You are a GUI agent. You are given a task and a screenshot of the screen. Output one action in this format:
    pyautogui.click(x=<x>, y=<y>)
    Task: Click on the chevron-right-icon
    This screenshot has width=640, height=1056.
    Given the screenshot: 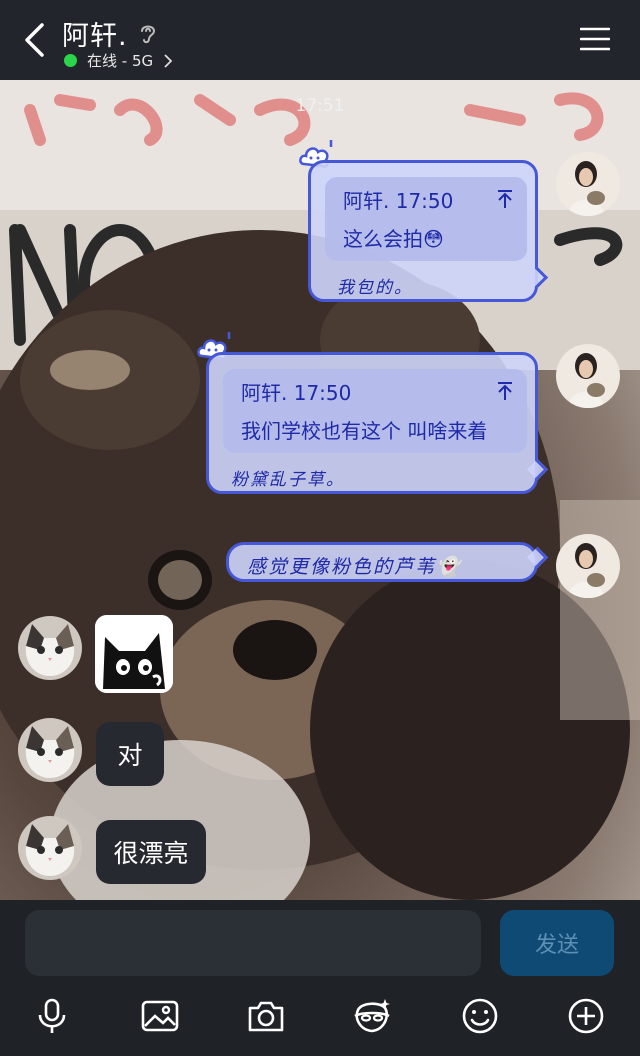 What is the action you would take?
    pyautogui.click(x=168, y=60)
    